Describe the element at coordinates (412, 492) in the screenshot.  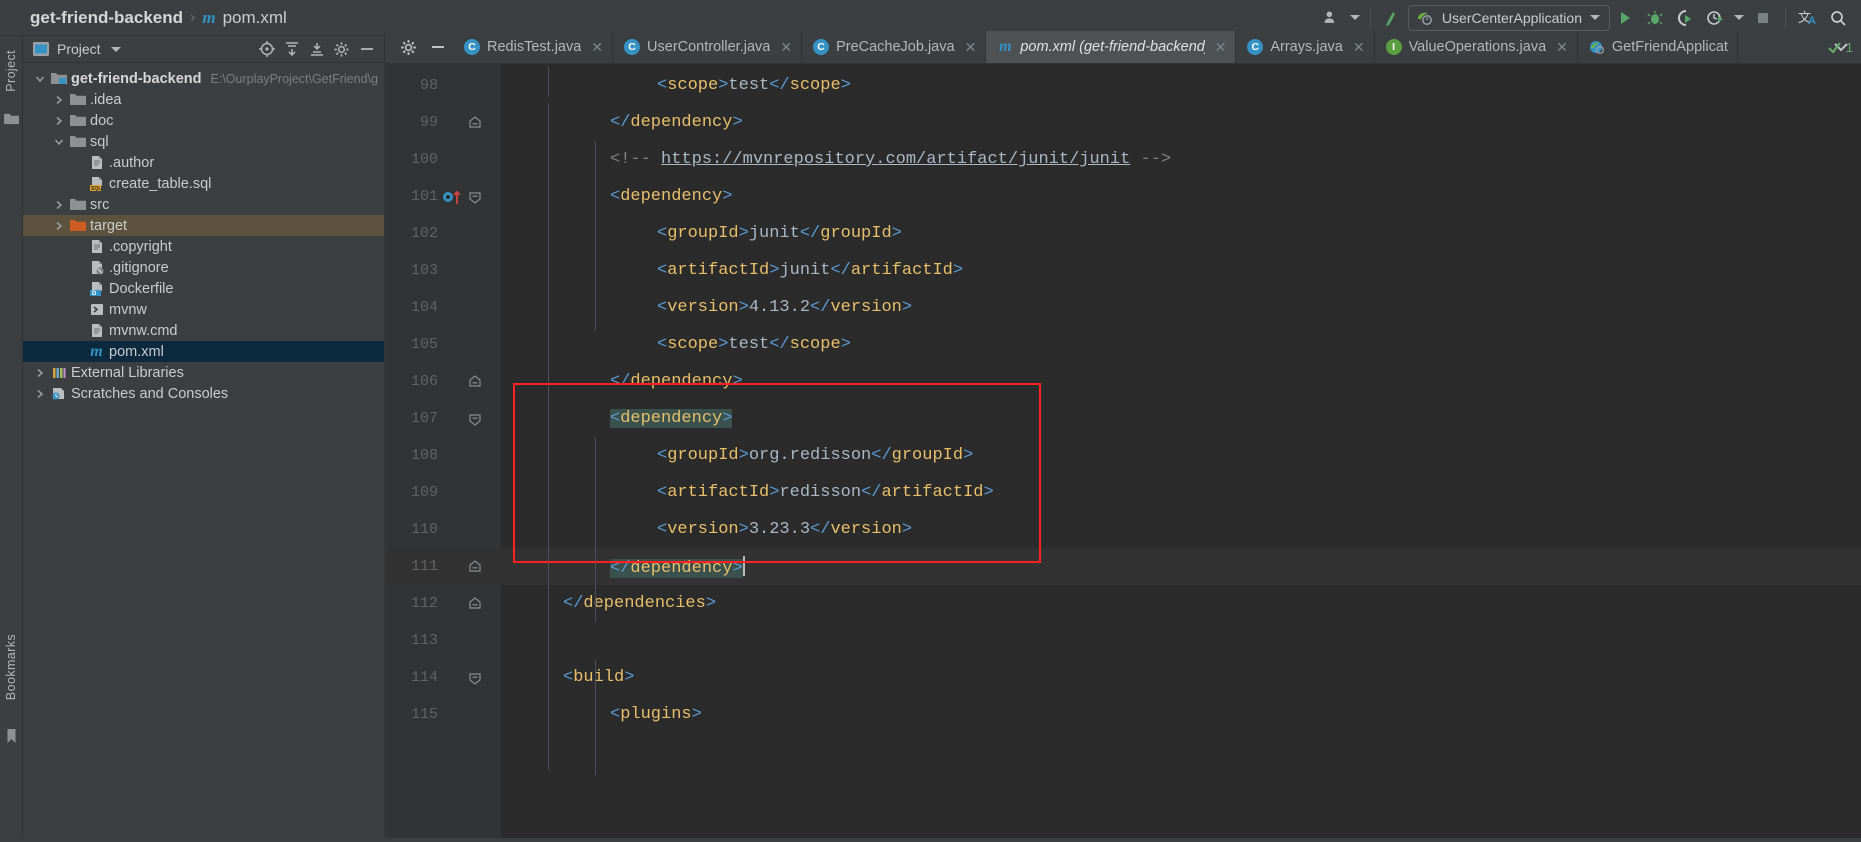
I see `line-number: 109` at that location.